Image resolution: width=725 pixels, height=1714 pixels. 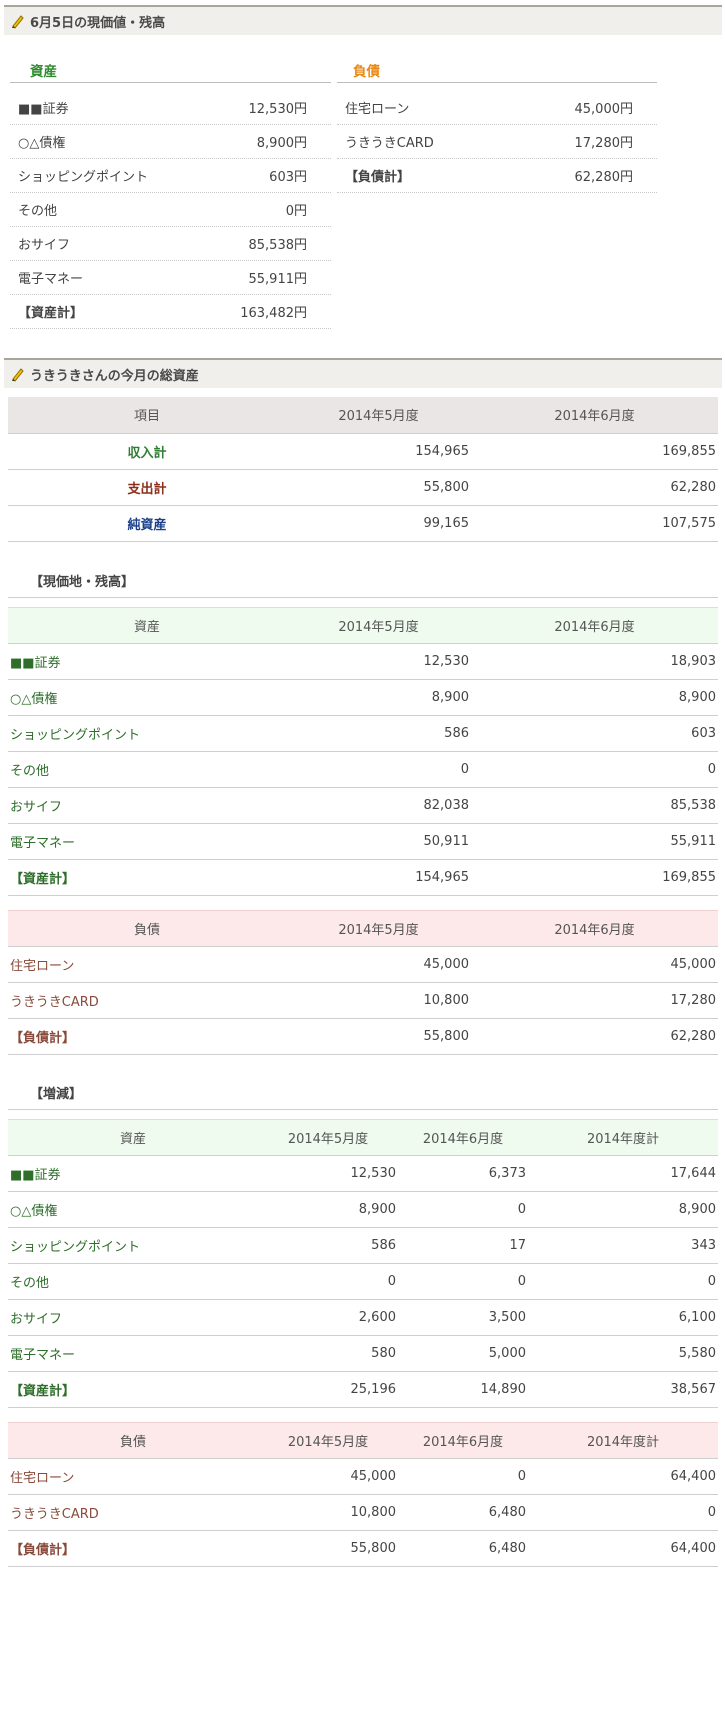 What do you see at coordinates (328, 1317) in the screenshot?
I see `change-asset-value-may: 2,600` at bounding box center [328, 1317].